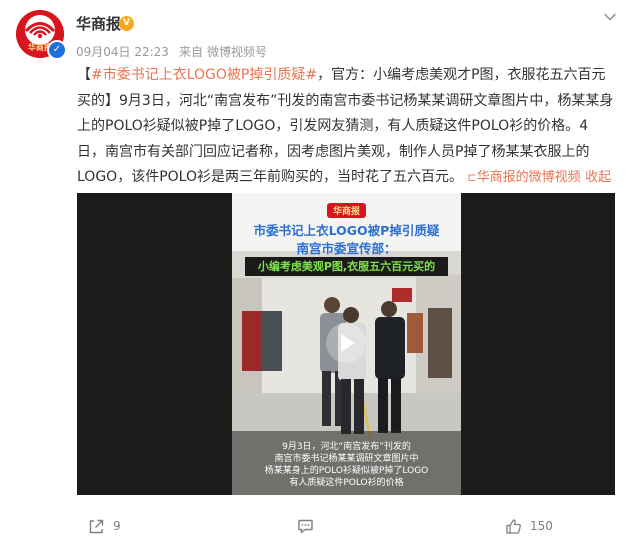  What do you see at coordinates (529, 526) in the screenshot?
I see `like-button: 150` at bounding box center [529, 526].